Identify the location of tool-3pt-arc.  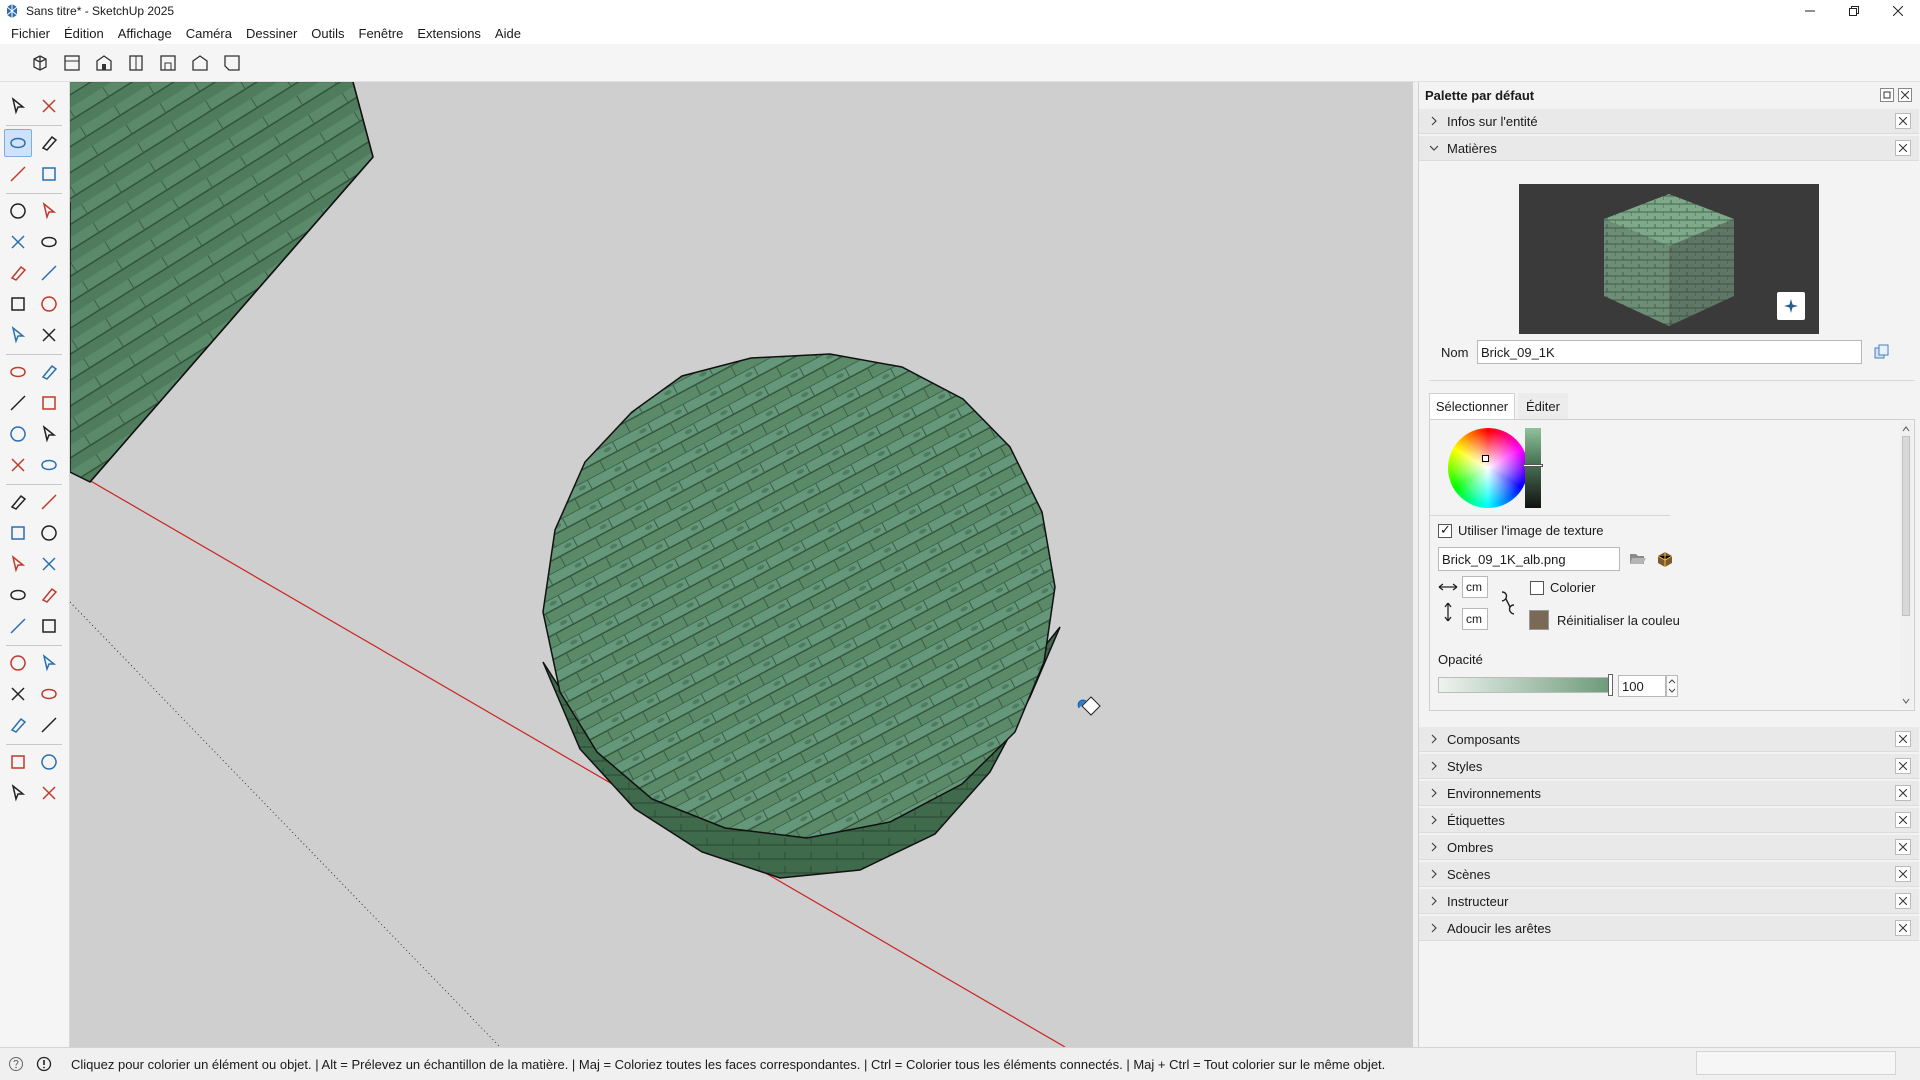
(18, 335).